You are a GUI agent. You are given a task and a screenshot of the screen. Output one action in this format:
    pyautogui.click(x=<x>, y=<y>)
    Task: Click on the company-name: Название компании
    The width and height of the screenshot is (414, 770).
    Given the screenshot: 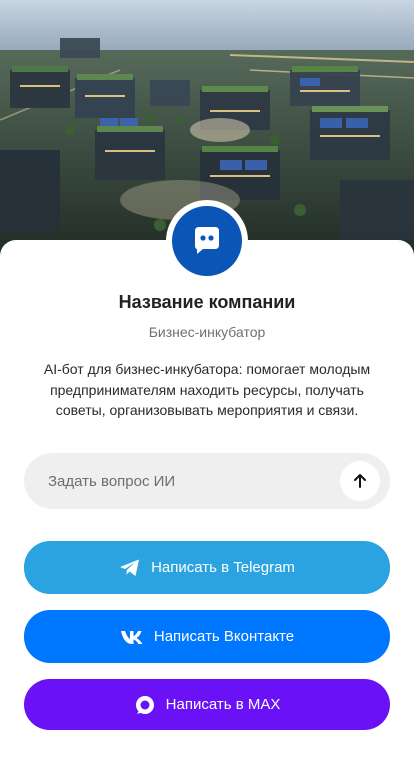 What is the action you would take?
    pyautogui.click(x=207, y=302)
    